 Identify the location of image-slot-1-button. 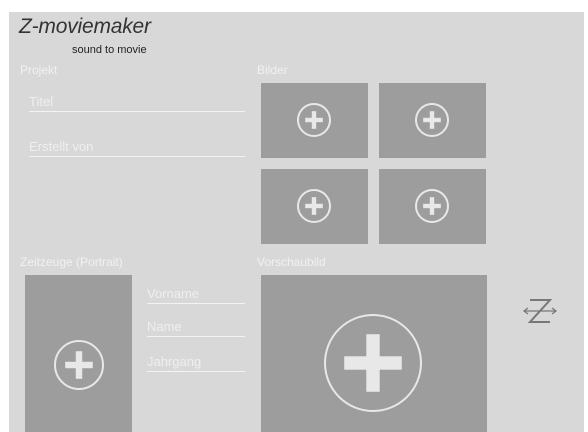
(314, 120).